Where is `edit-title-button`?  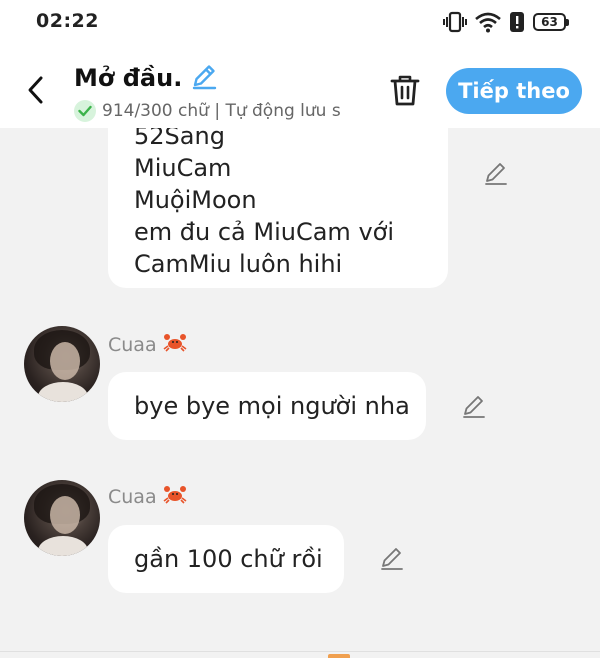 edit-title-button is located at coordinates (204, 78).